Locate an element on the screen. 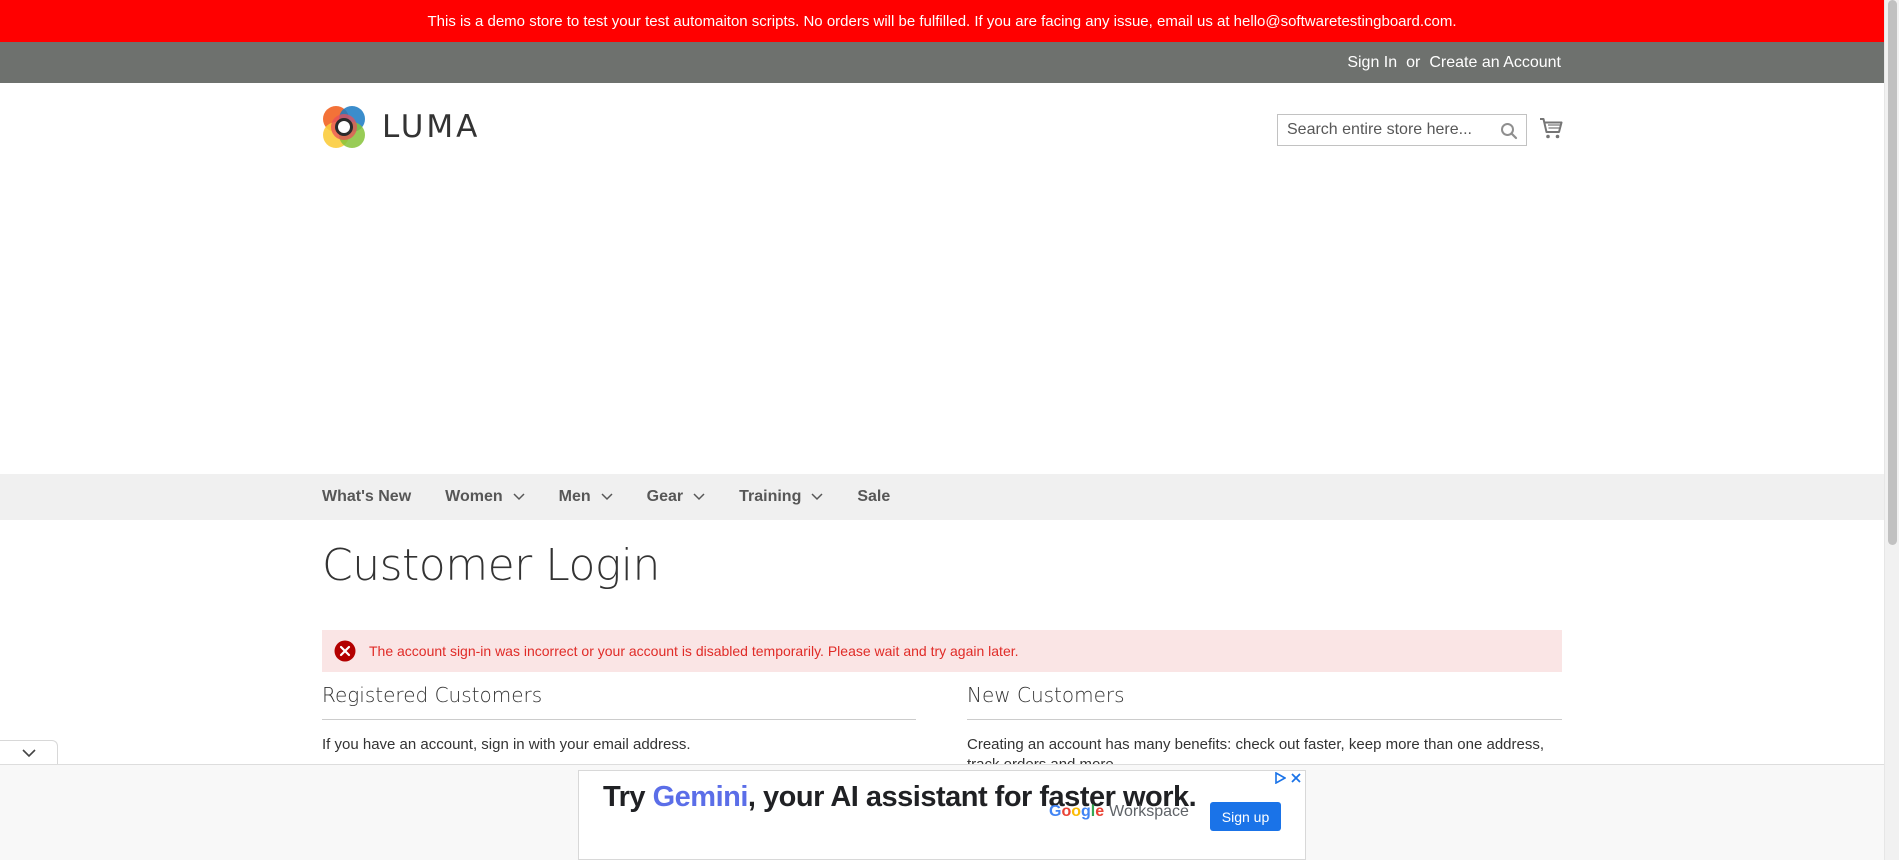  ad-headline-highlight: Gemini is located at coordinates (700, 797).